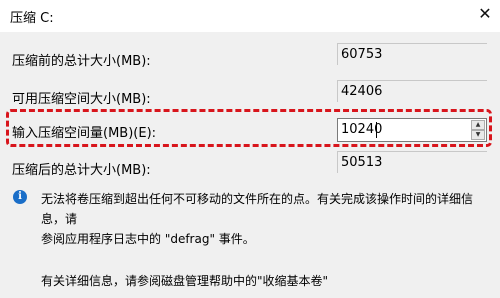 This screenshot has height=298, width=500. I want to click on spinner-buttons: ▲ ▼, so click(478, 130).